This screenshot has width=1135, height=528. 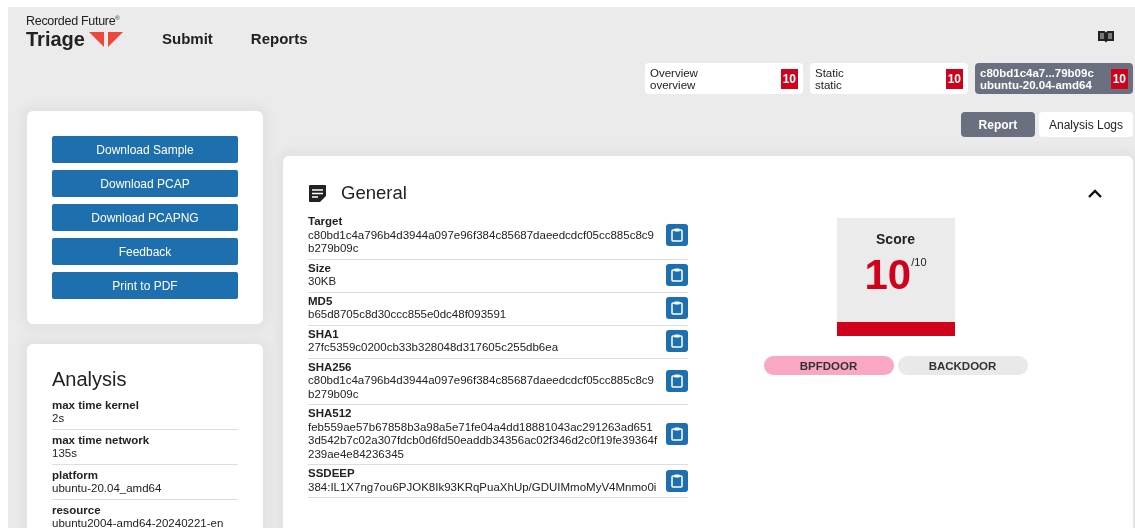 What do you see at coordinates (145, 149) in the screenshot?
I see `action-button: Download Sample` at bounding box center [145, 149].